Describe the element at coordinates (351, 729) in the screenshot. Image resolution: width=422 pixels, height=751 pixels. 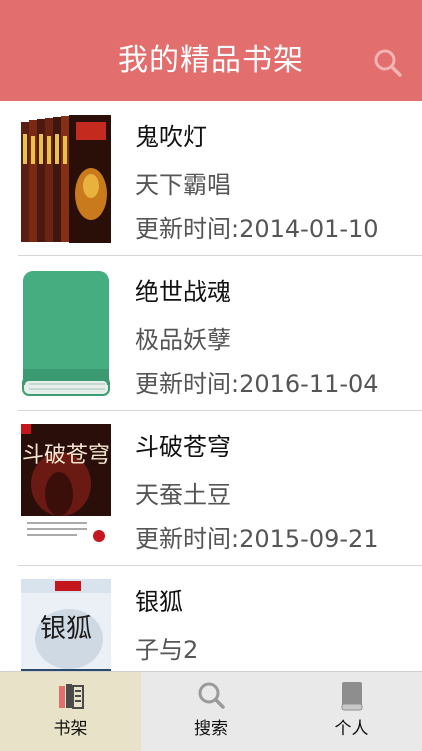
I see `tab-label: 个人` at that location.